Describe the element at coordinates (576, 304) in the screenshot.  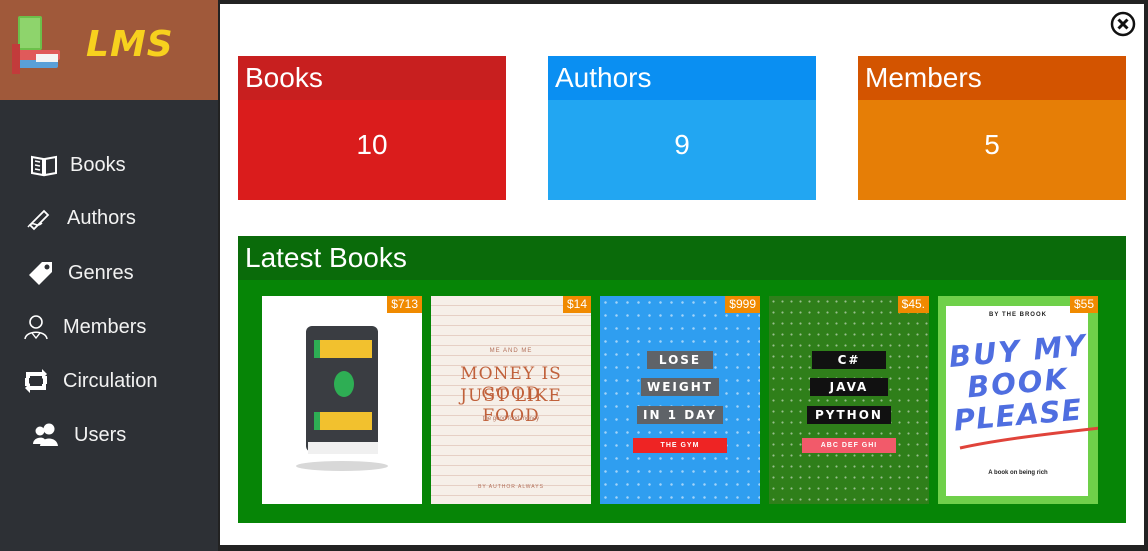
I see `price-badge: $14` at that location.